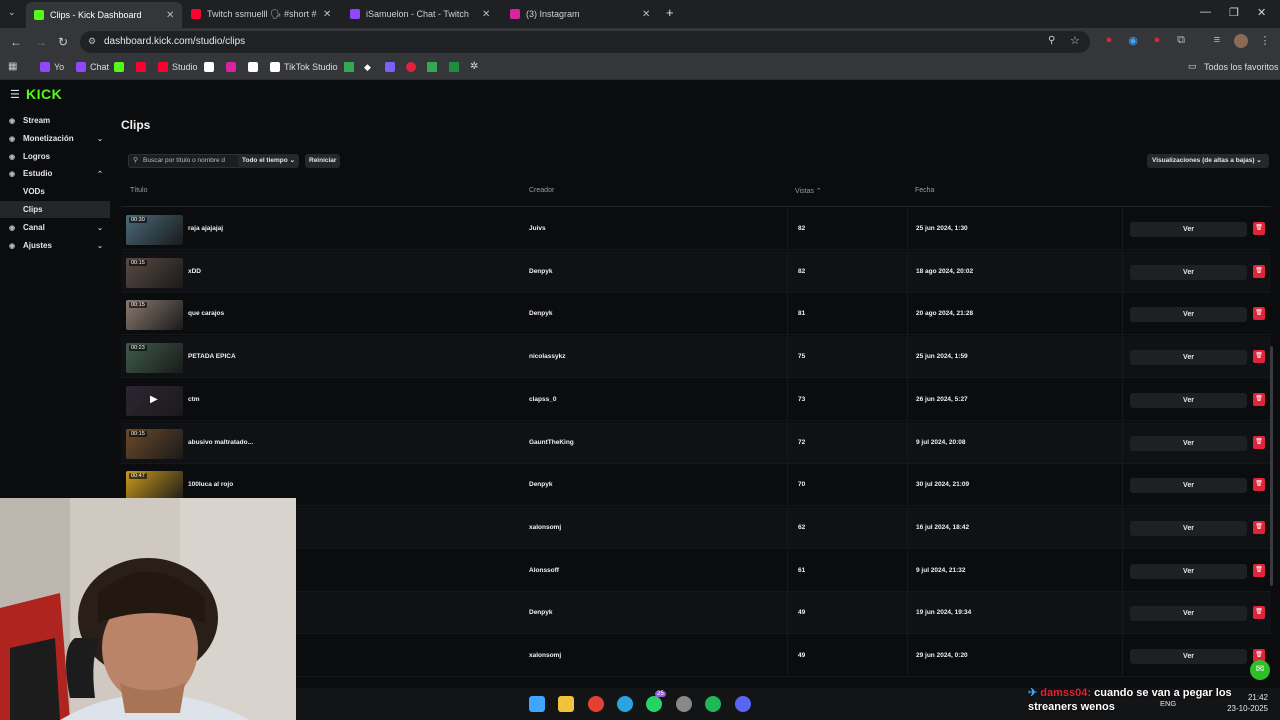 This screenshot has height=720, width=1280. Describe the element at coordinates (55, 120) in the screenshot. I see `sidebar-item-stream: ◉ Stream` at that location.